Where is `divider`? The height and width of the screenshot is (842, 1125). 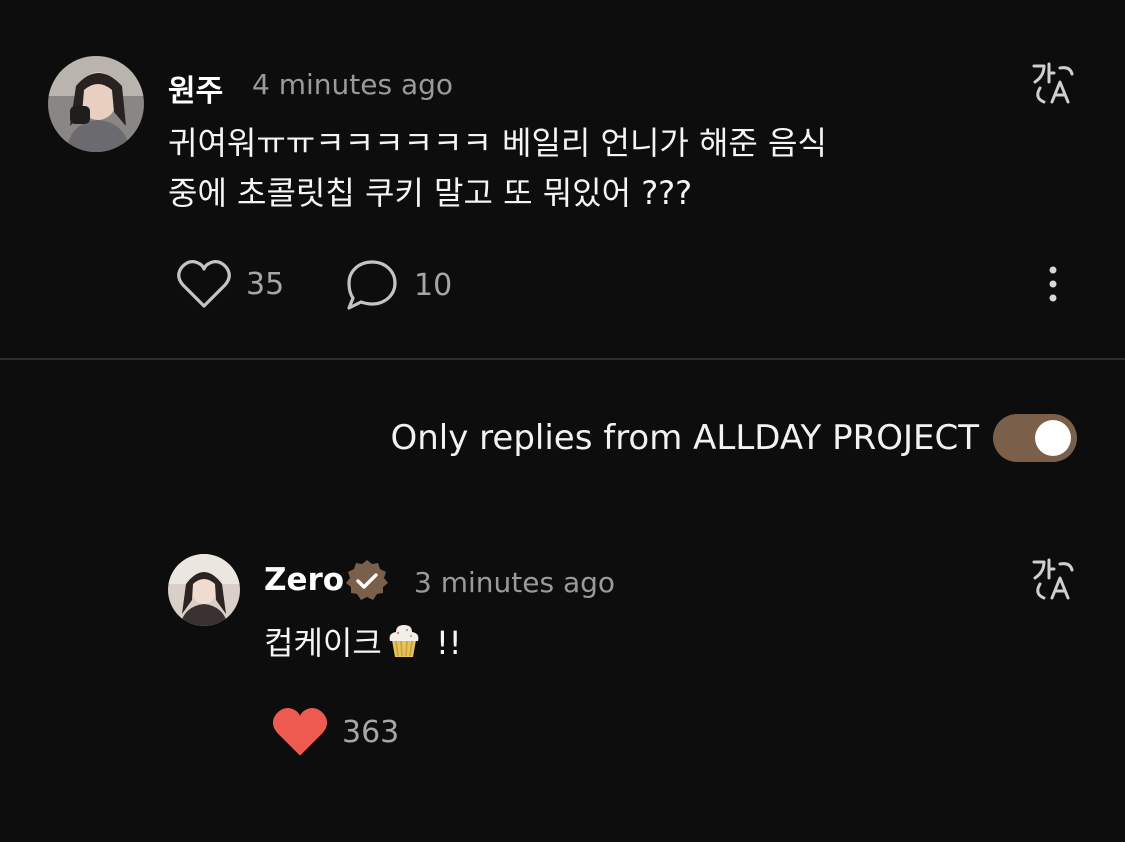 divider is located at coordinates (562, 359).